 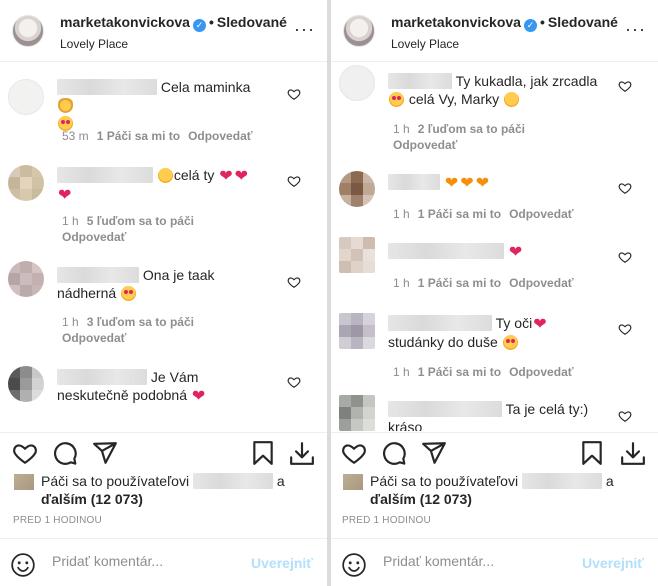 I want to click on comment-body: Ta je celá ty:), so click(x=547, y=409).